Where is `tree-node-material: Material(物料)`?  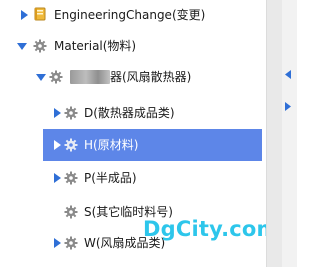
tree-node-material: Material(物料) is located at coordinates (133, 46).